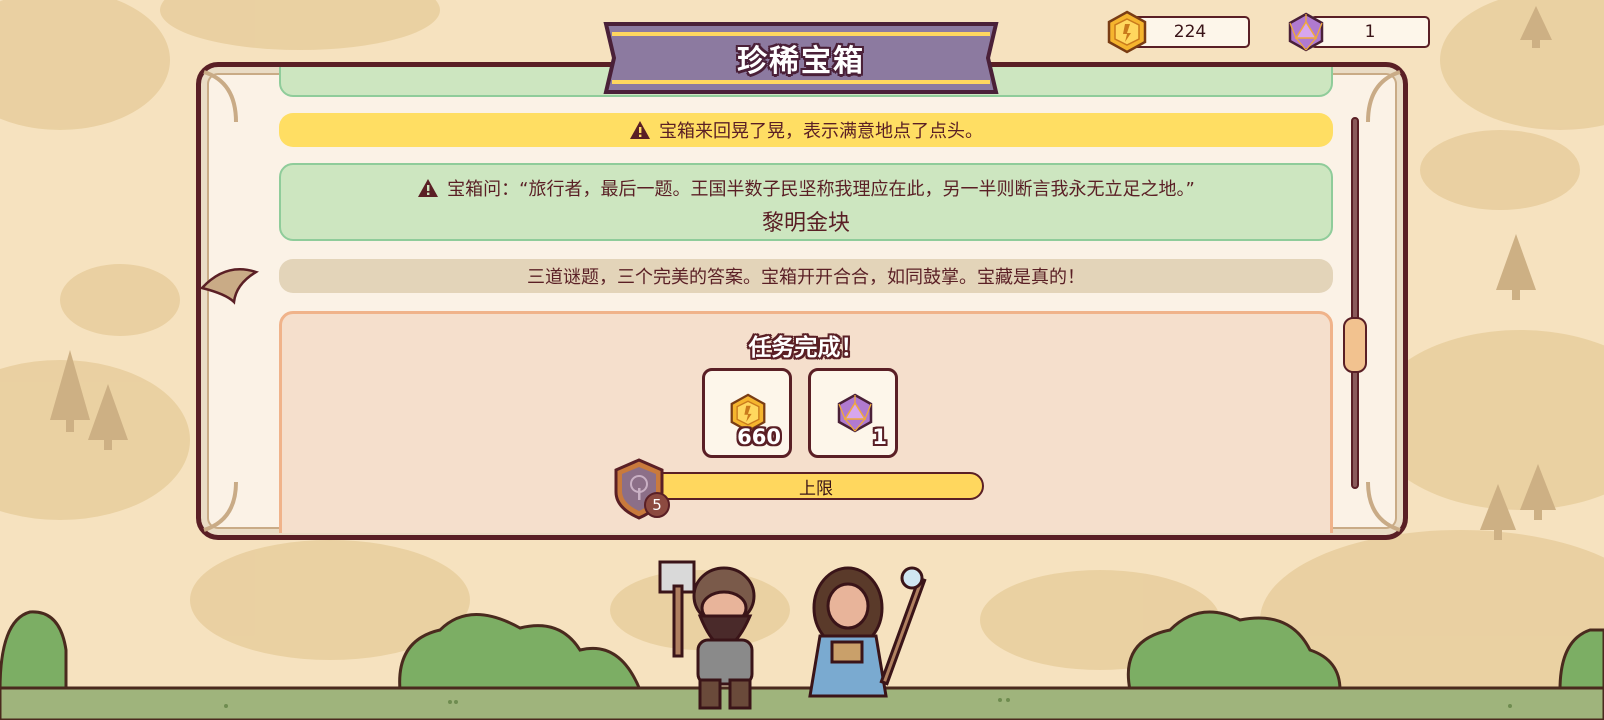  What do you see at coordinates (747, 413) in the screenshot?
I see `reward-gold-slot: 660` at bounding box center [747, 413].